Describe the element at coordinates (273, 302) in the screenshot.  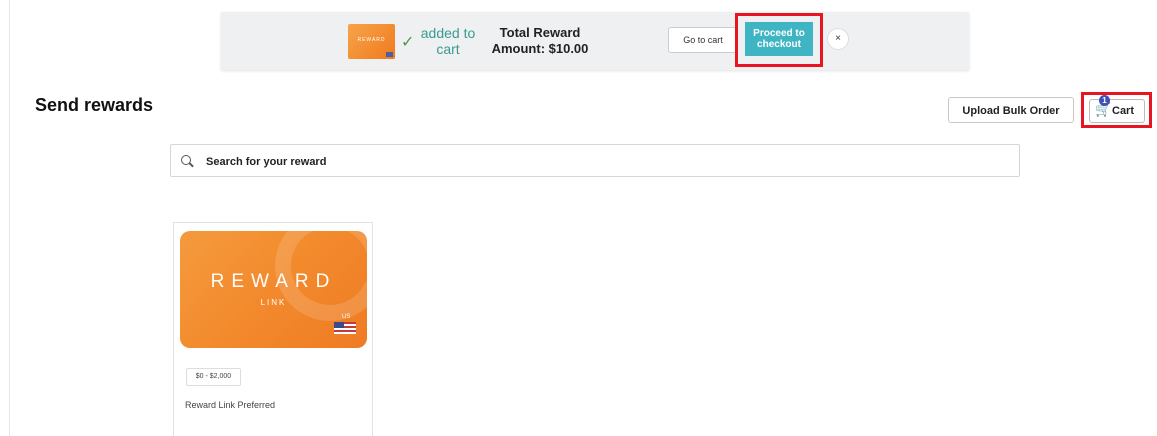
I see `card-brand-sub: LINK` at that location.